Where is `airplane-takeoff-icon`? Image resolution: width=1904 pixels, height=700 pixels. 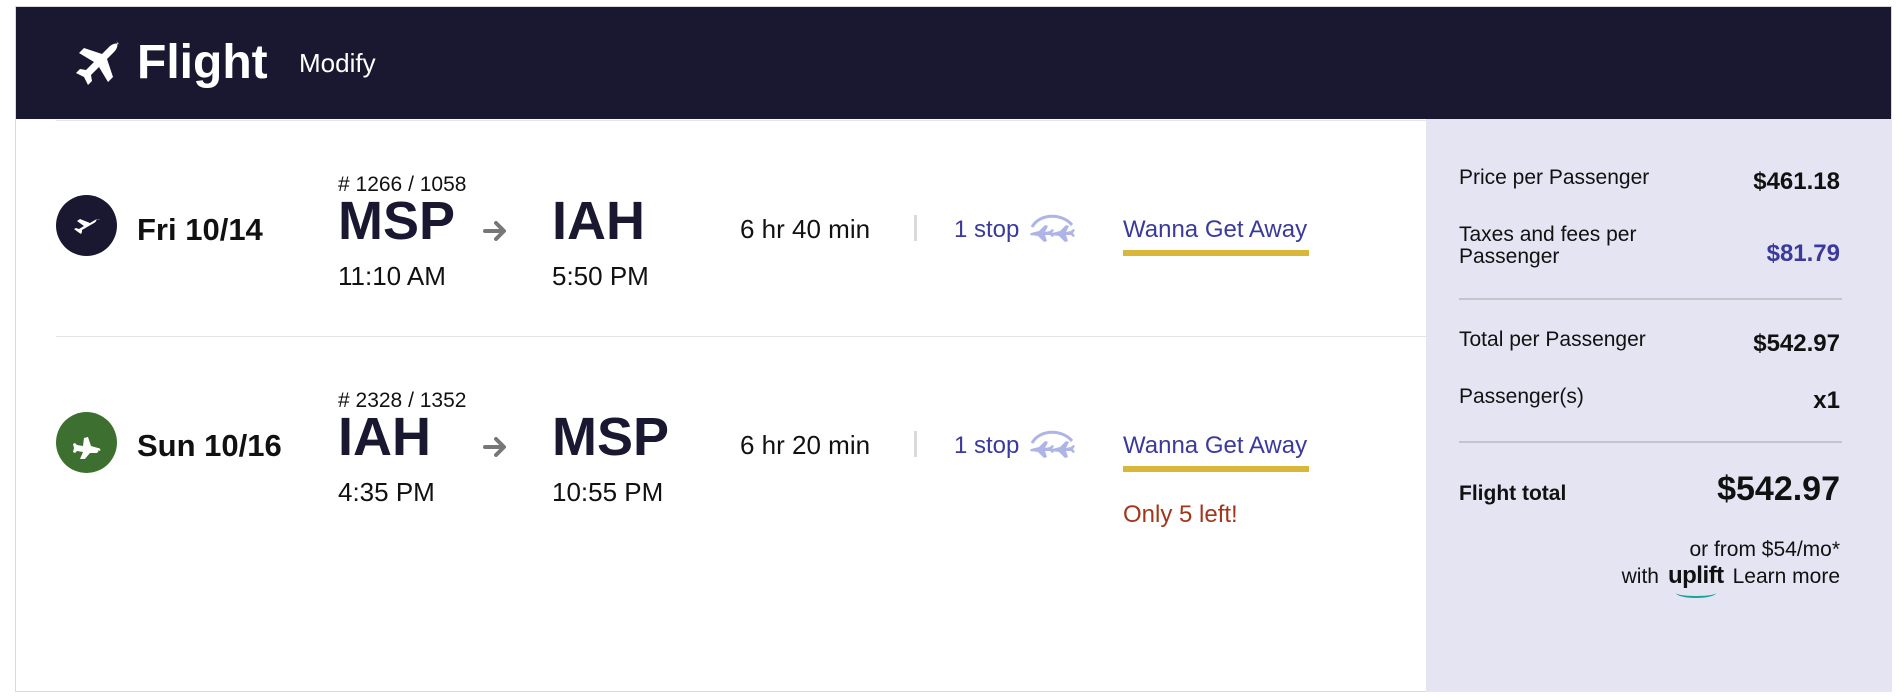
airplane-takeoff-icon is located at coordinates (86, 226).